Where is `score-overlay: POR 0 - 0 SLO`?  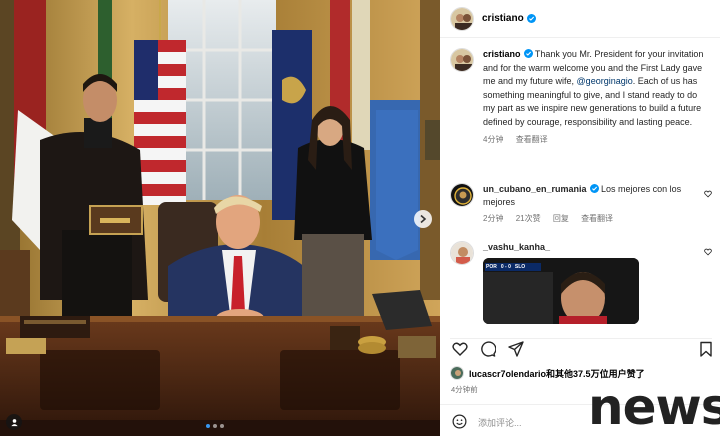
score-overlay: POR 0 - 0 SLO is located at coordinates (505, 267).